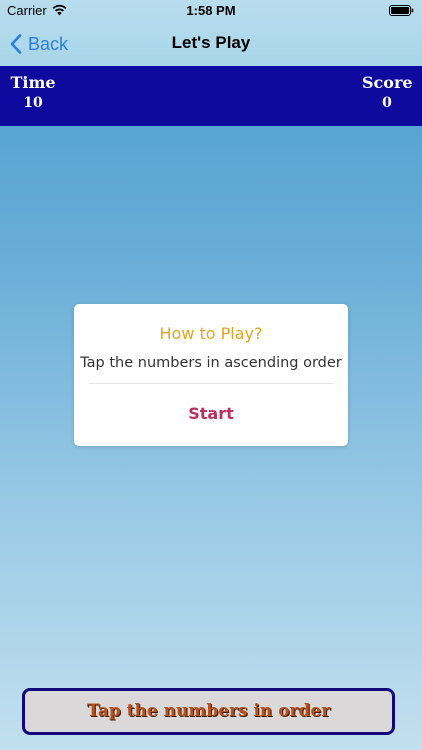 The image size is (422, 750). What do you see at coordinates (211, 413) in the screenshot?
I see `start-button: Start` at bounding box center [211, 413].